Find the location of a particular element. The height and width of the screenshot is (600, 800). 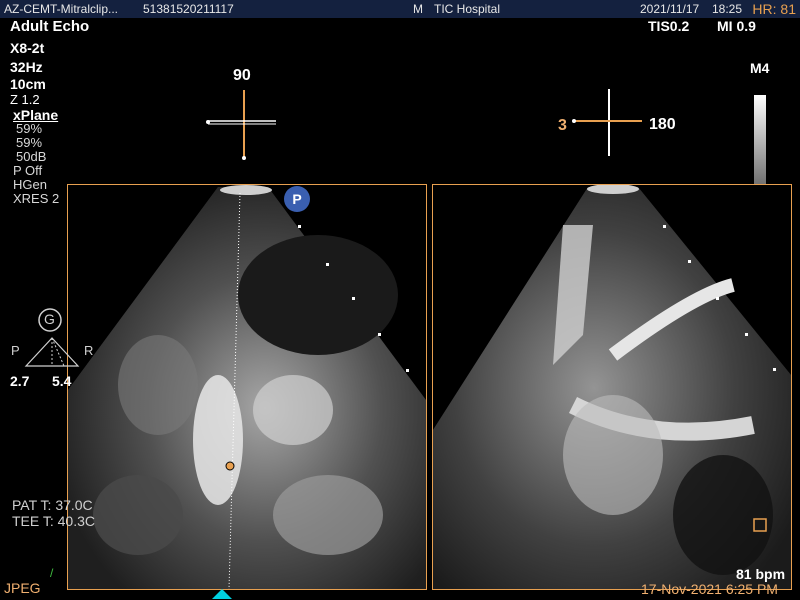

gain-secondary: 59% is located at coordinates (29, 142).